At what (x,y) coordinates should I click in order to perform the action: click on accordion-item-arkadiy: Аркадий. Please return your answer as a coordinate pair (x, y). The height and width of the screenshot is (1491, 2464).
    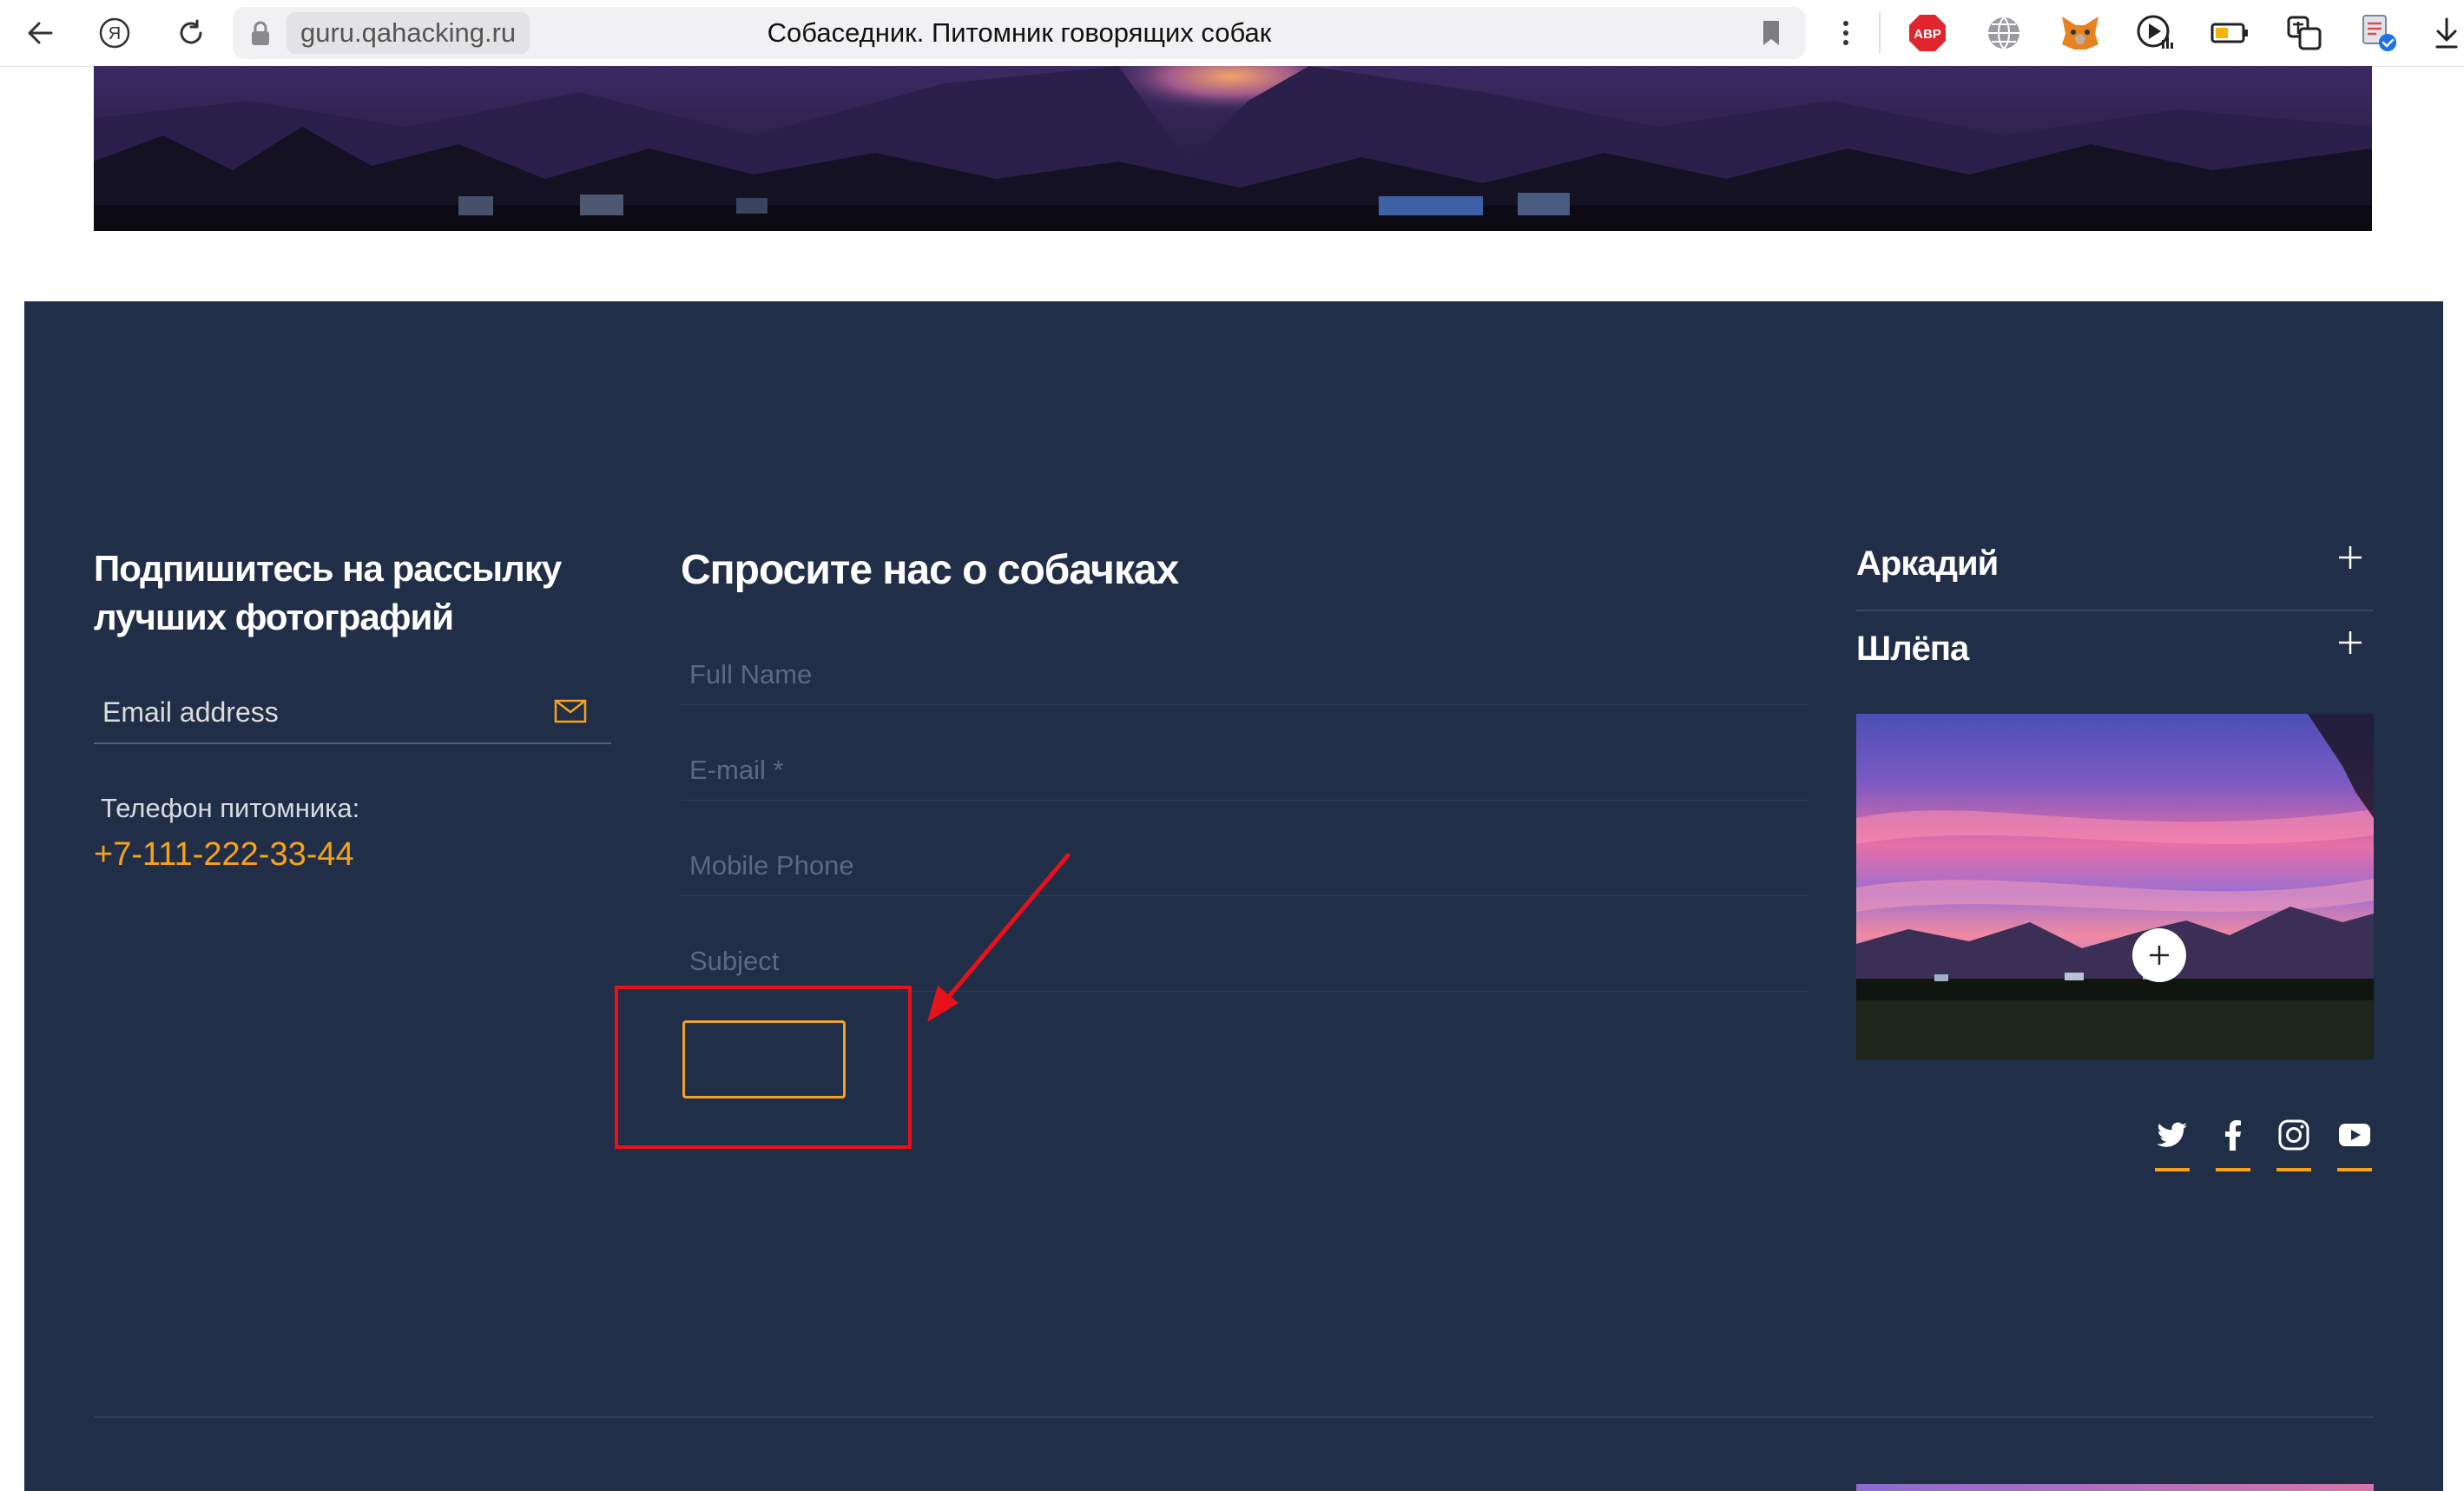
    Looking at the image, I should click on (2115, 567).